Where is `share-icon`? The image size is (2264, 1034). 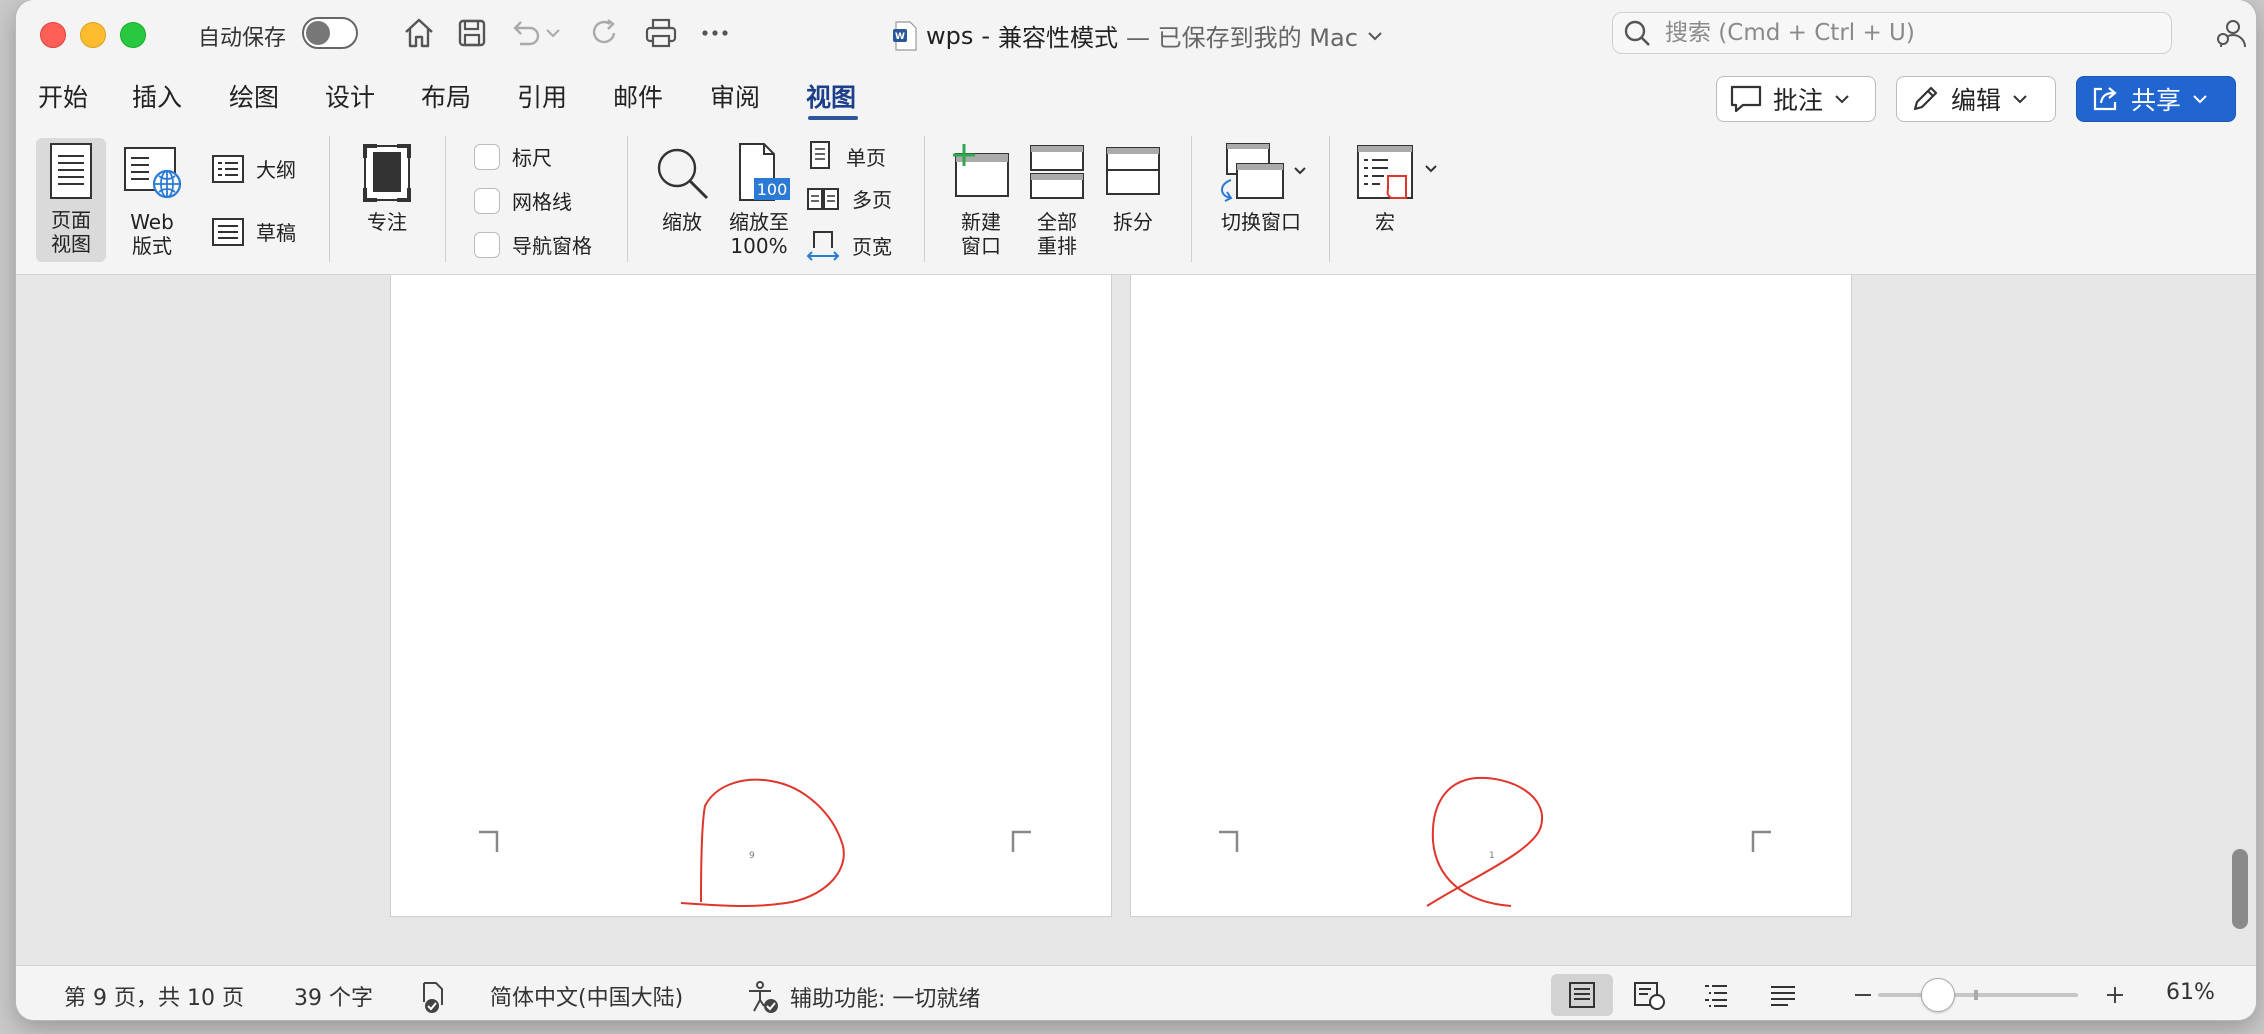
share-icon is located at coordinates (2105, 99).